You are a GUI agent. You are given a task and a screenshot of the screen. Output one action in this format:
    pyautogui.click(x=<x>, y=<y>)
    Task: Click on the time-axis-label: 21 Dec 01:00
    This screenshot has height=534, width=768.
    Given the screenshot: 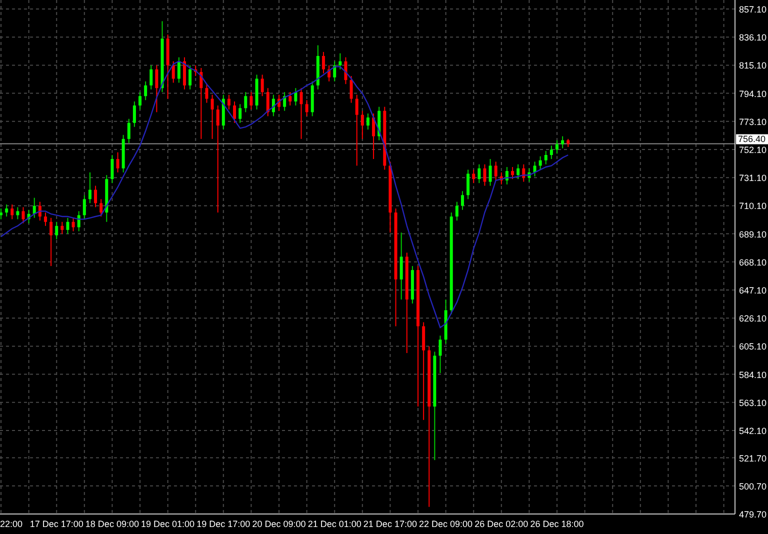 What is the action you would take?
    pyautogui.click(x=335, y=524)
    